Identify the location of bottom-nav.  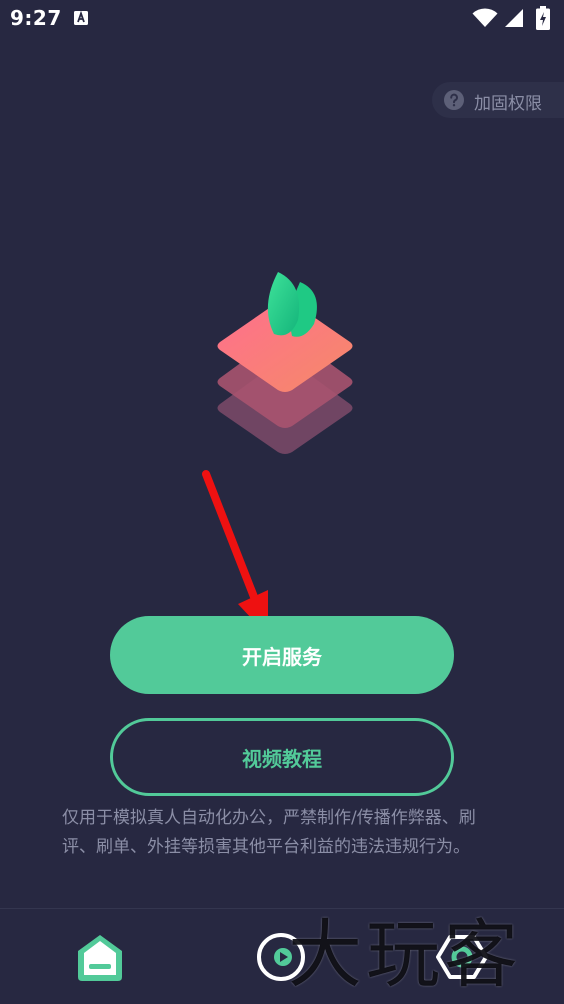
(282, 956).